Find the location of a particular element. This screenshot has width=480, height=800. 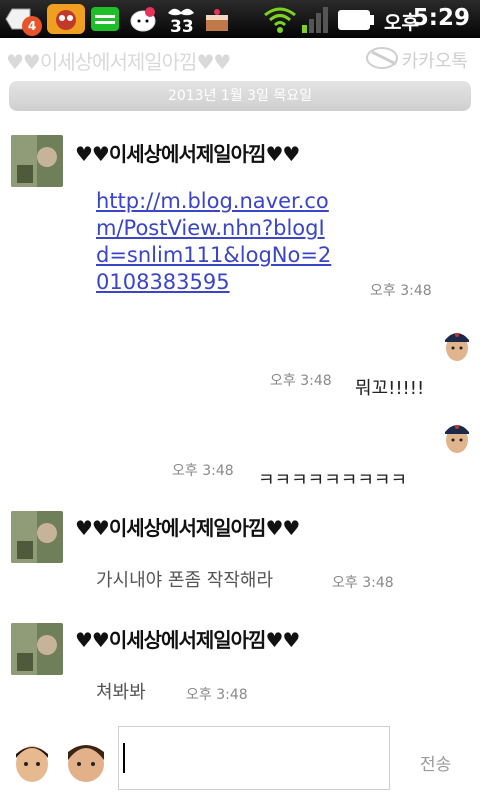

wifi-icon is located at coordinates (280, 20).